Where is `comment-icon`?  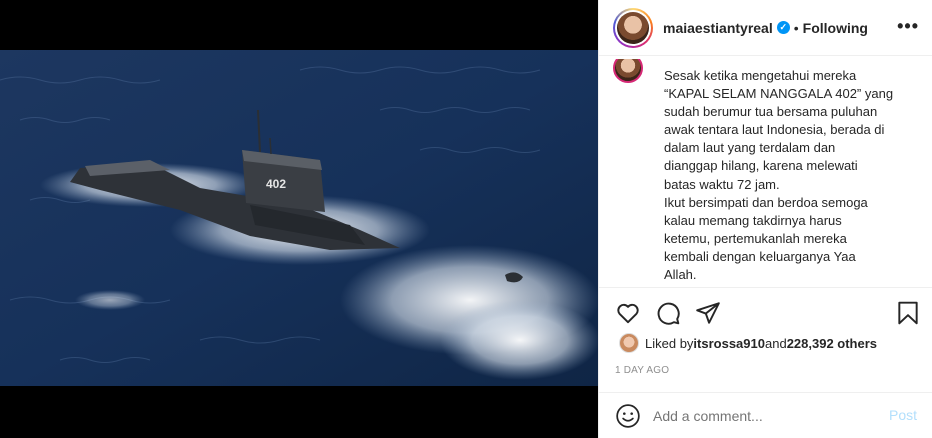
comment-icon is located at coordinates (668, 313).